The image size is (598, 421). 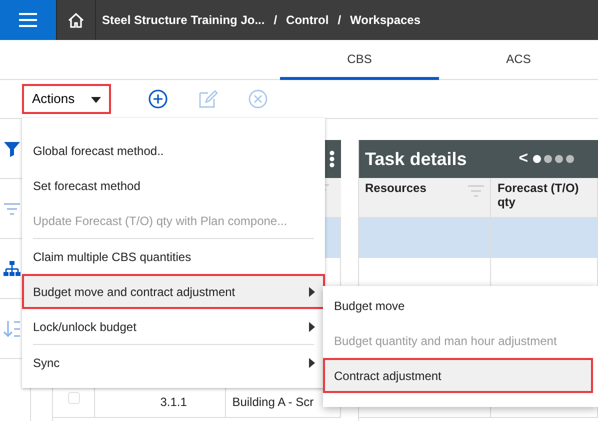 What do you see at coordinates (158, 99) in the screenshot?
I see `add-icon` at bounding box center [158, 99].